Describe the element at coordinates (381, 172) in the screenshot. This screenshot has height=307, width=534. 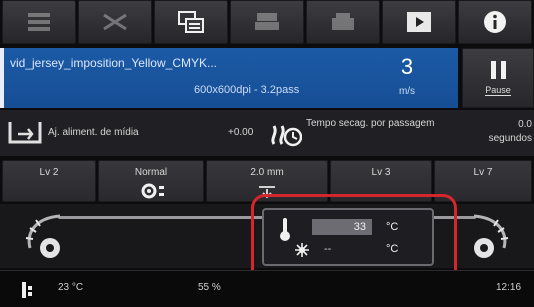
I see `tab-level-mid-label: Lv 3` at that location.